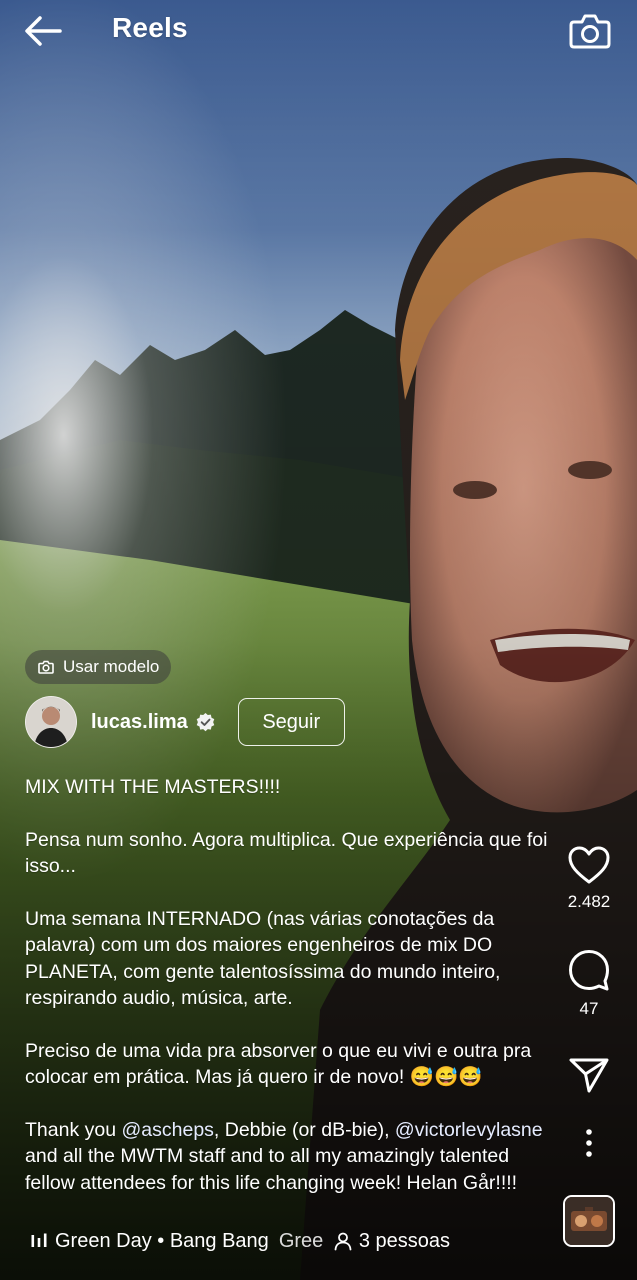 This screenshot has height=1280, width=637. What do you see at coordinates (111, 666) in the screenshot?
I see `use-template-label: Usar modelo` at bounding box center [111, 666].